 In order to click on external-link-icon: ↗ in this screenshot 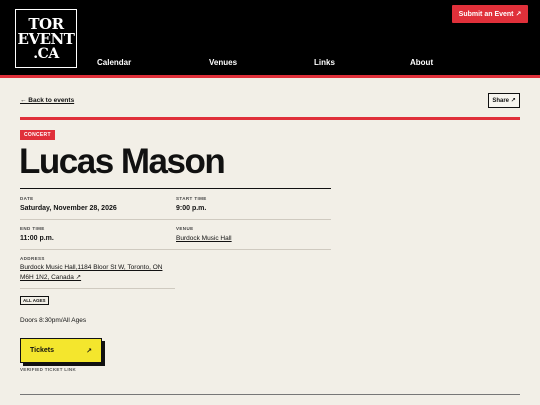, I will do `click(89, 351)`.